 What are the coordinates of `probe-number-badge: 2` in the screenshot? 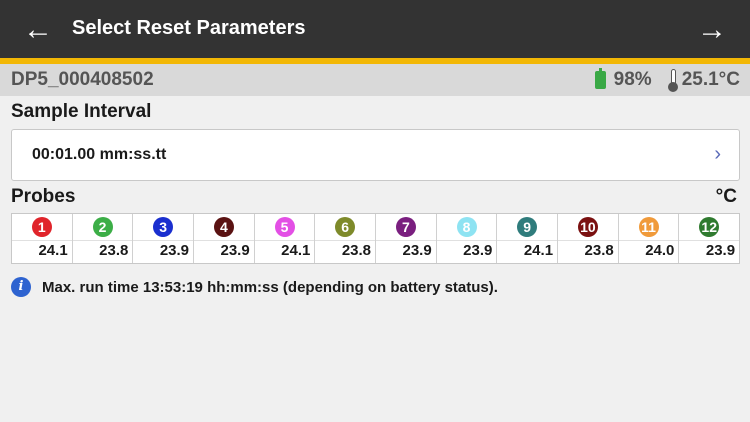 It's located at (102, 227).